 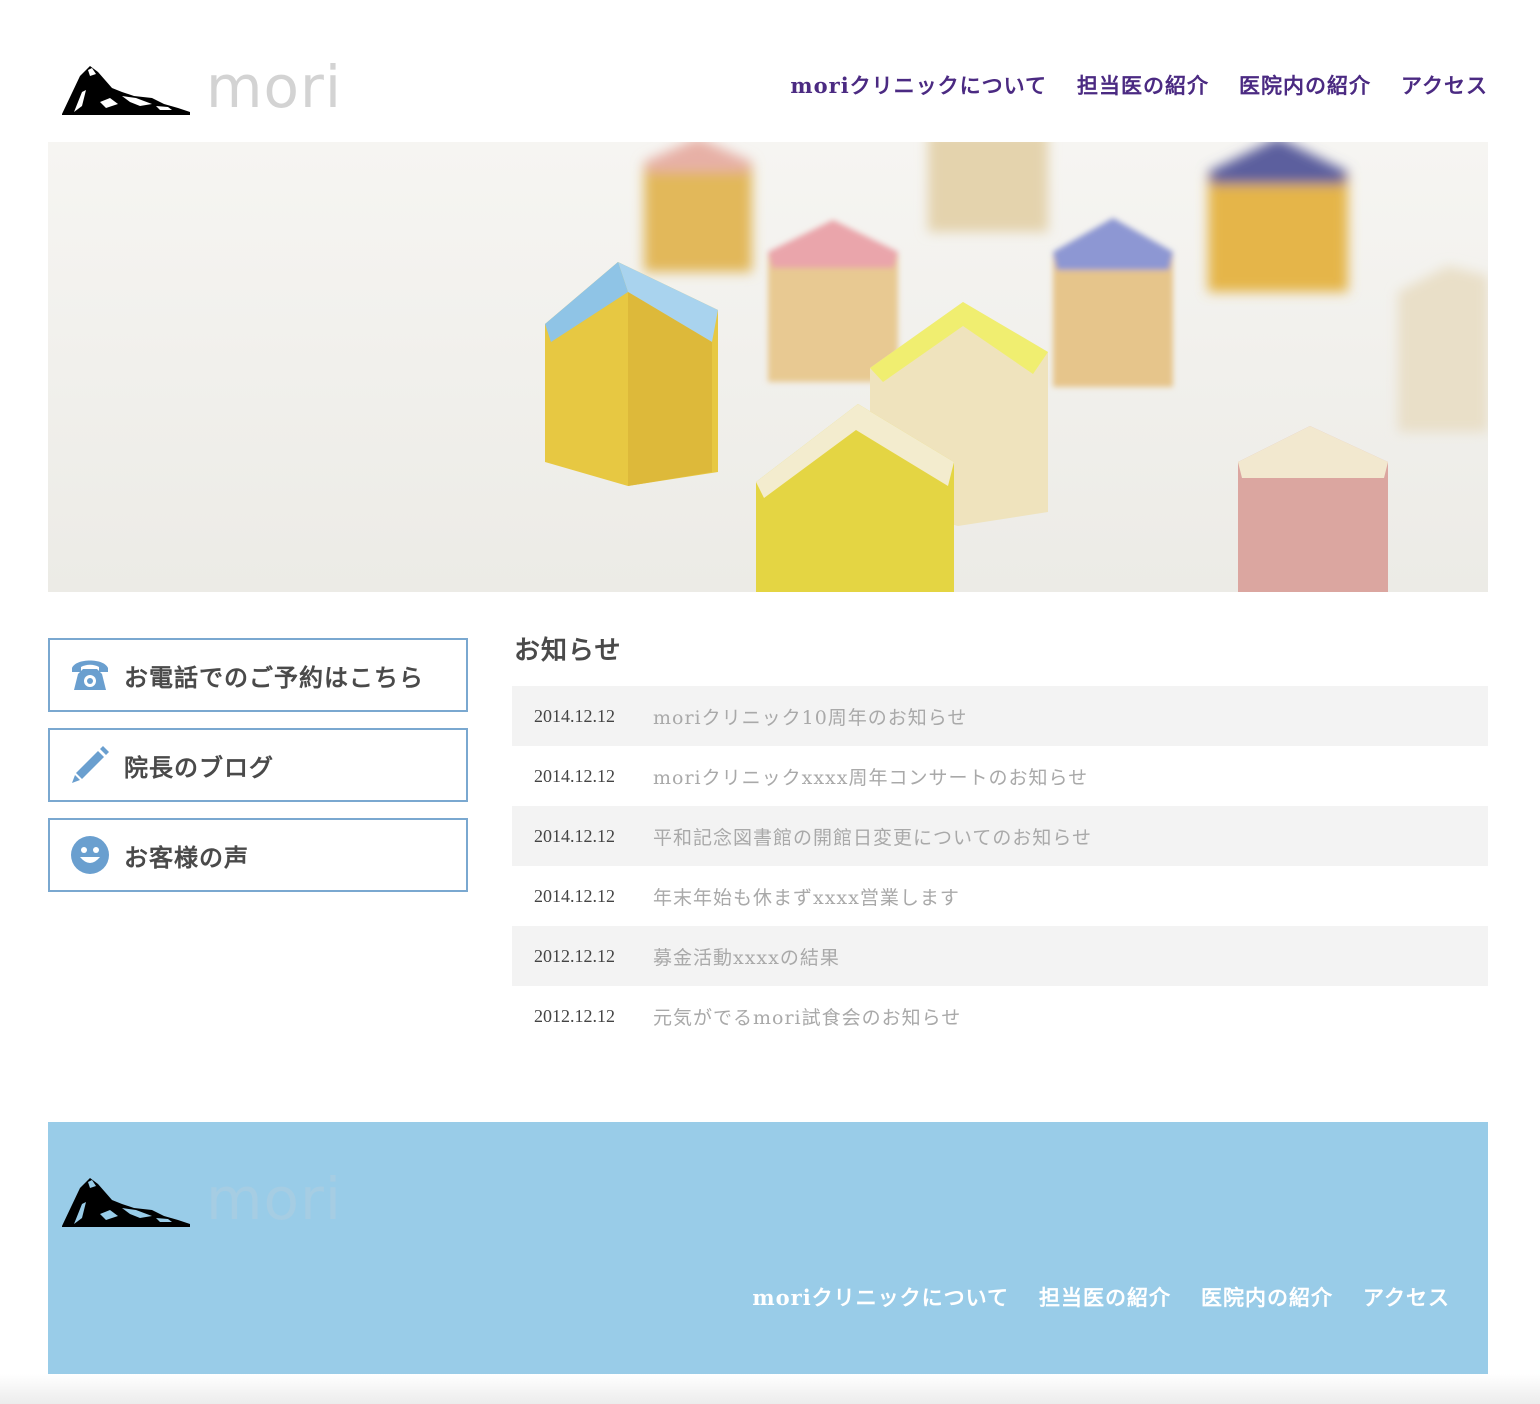 I want to click on news-link: 募金活動xxxxの結果, so click(x=746, y=956).